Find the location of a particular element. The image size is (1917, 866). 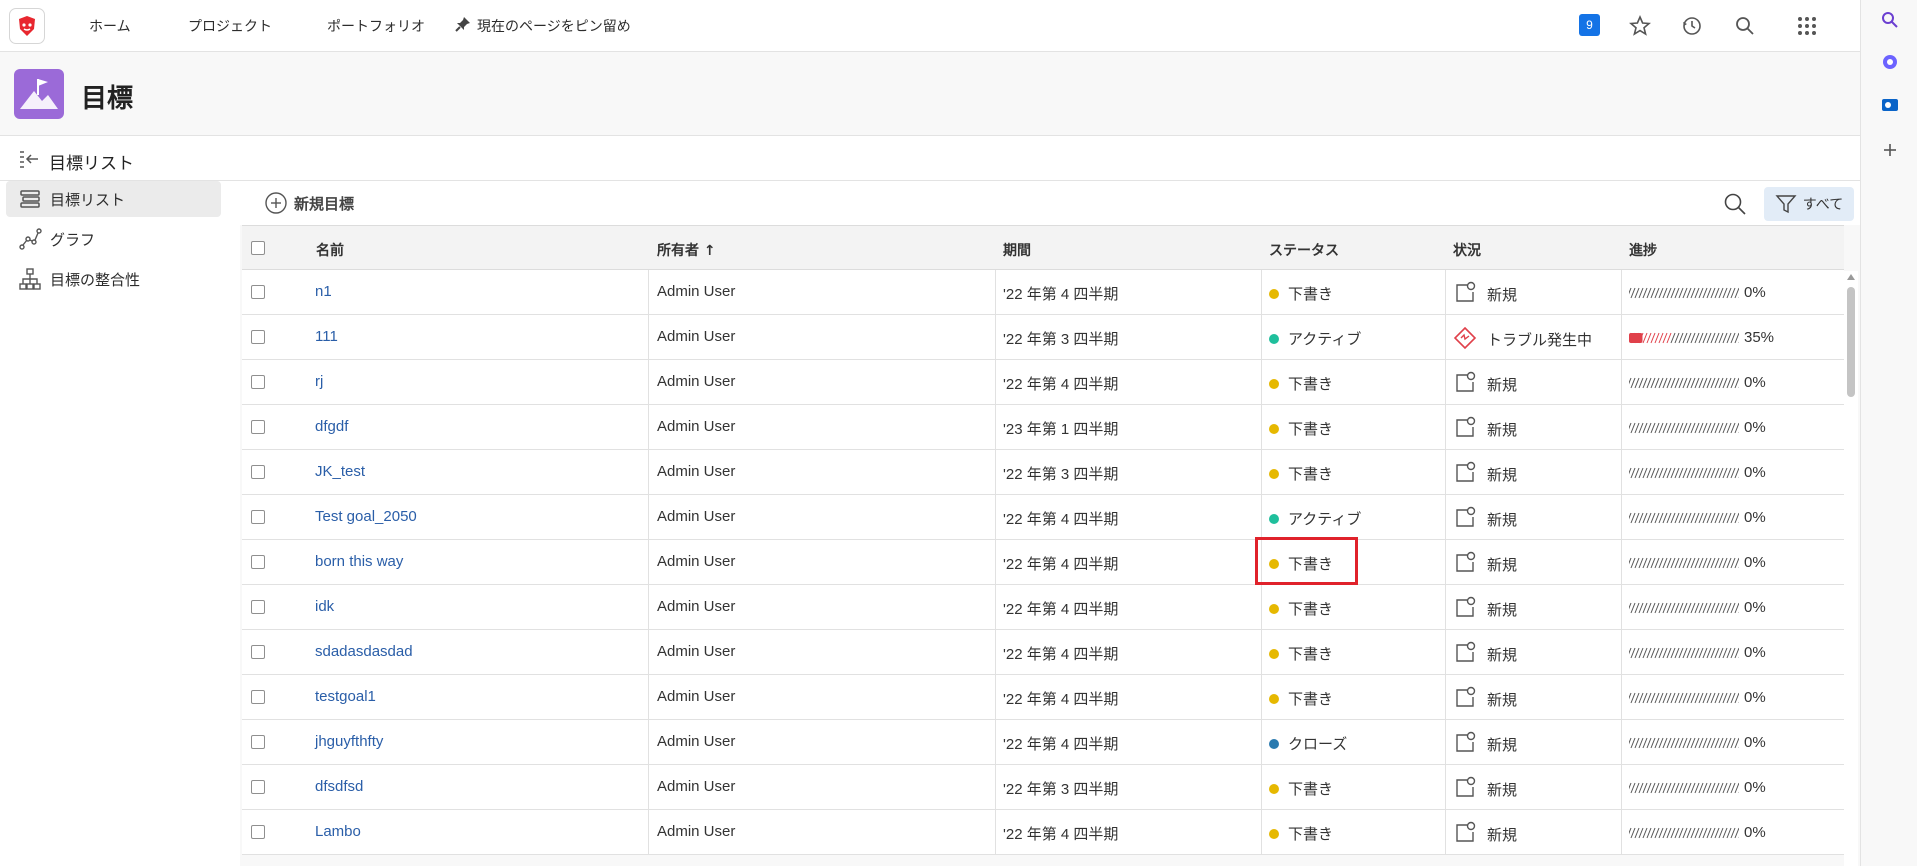

app-logo is located at coordinates (27, 26).